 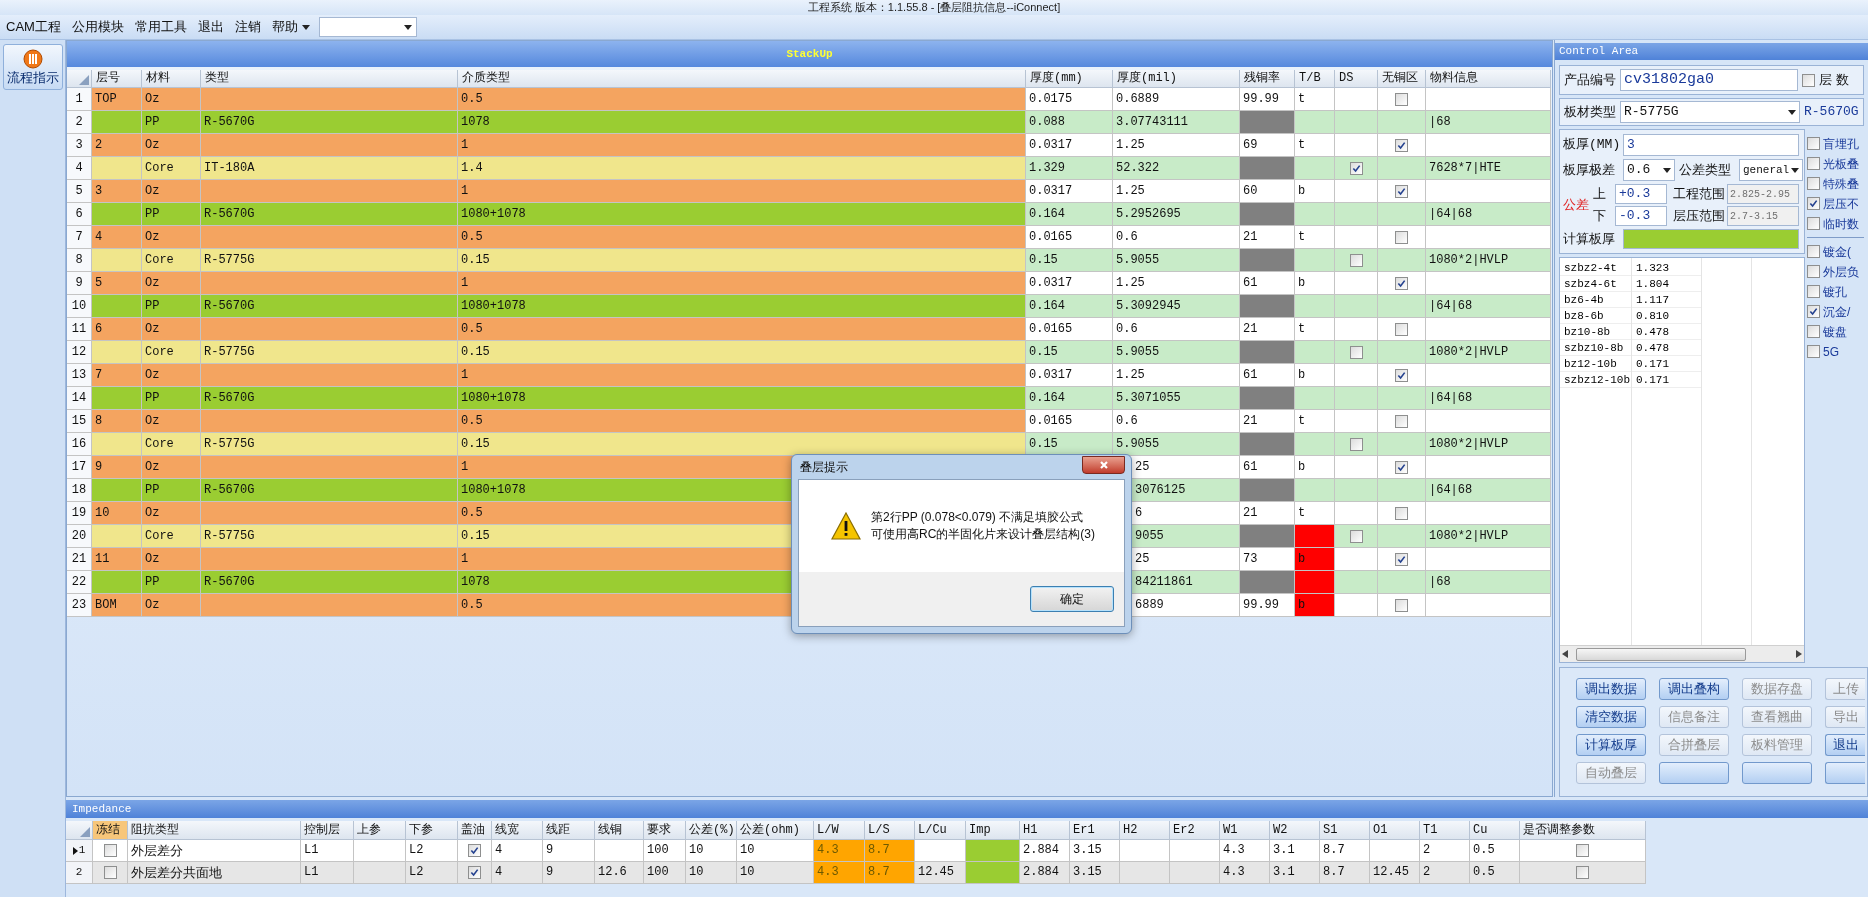 What do you see at coordinates (1709, 80) in the screenshot?
I see `input-field: cv31802ga0` at bounding box center [1709, 80].